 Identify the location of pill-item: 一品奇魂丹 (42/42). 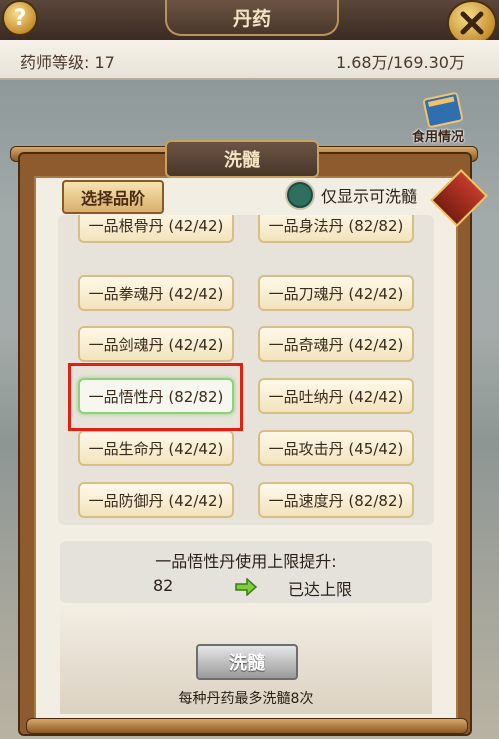
(336, 344).